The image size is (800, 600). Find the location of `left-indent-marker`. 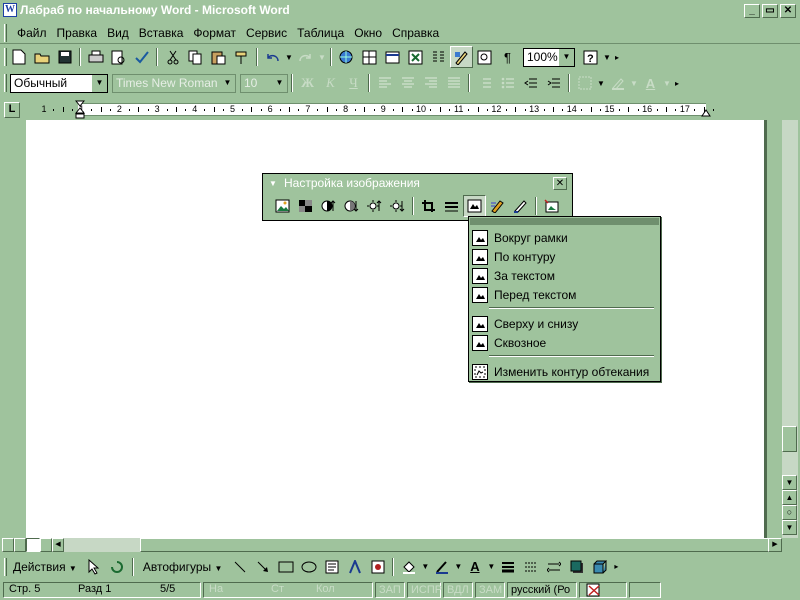

left-indent-marker is located at coordinates (80, 110).